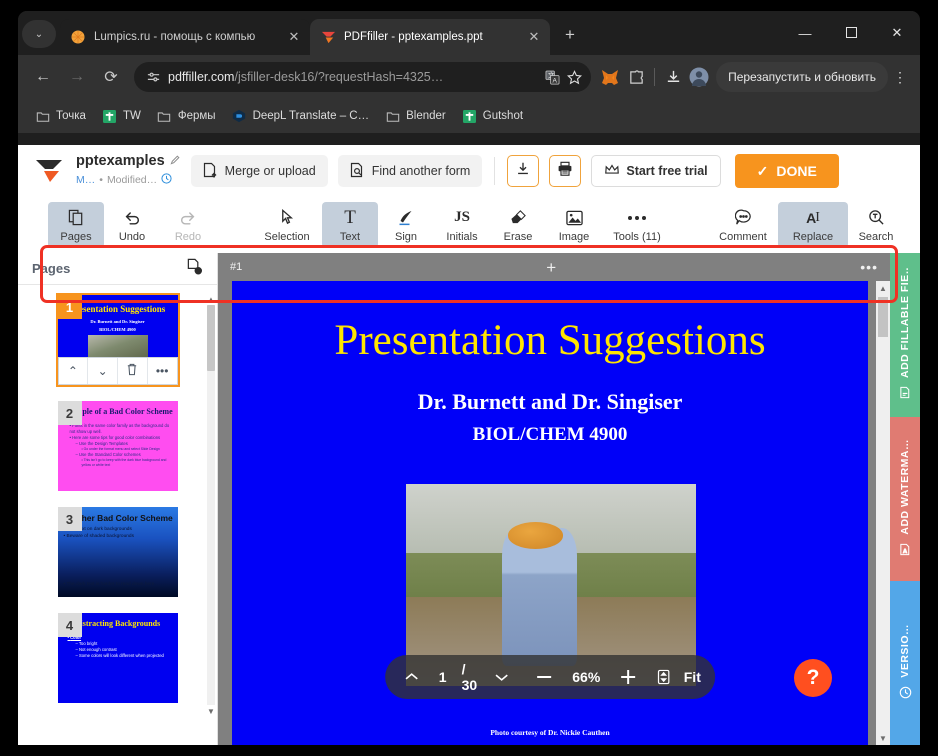 The height and width of the screenshot is (756, 938). Describe the element at coordinates (900, 77) in the screenshot. I see `browser-menu-button: ⋮` at that location.